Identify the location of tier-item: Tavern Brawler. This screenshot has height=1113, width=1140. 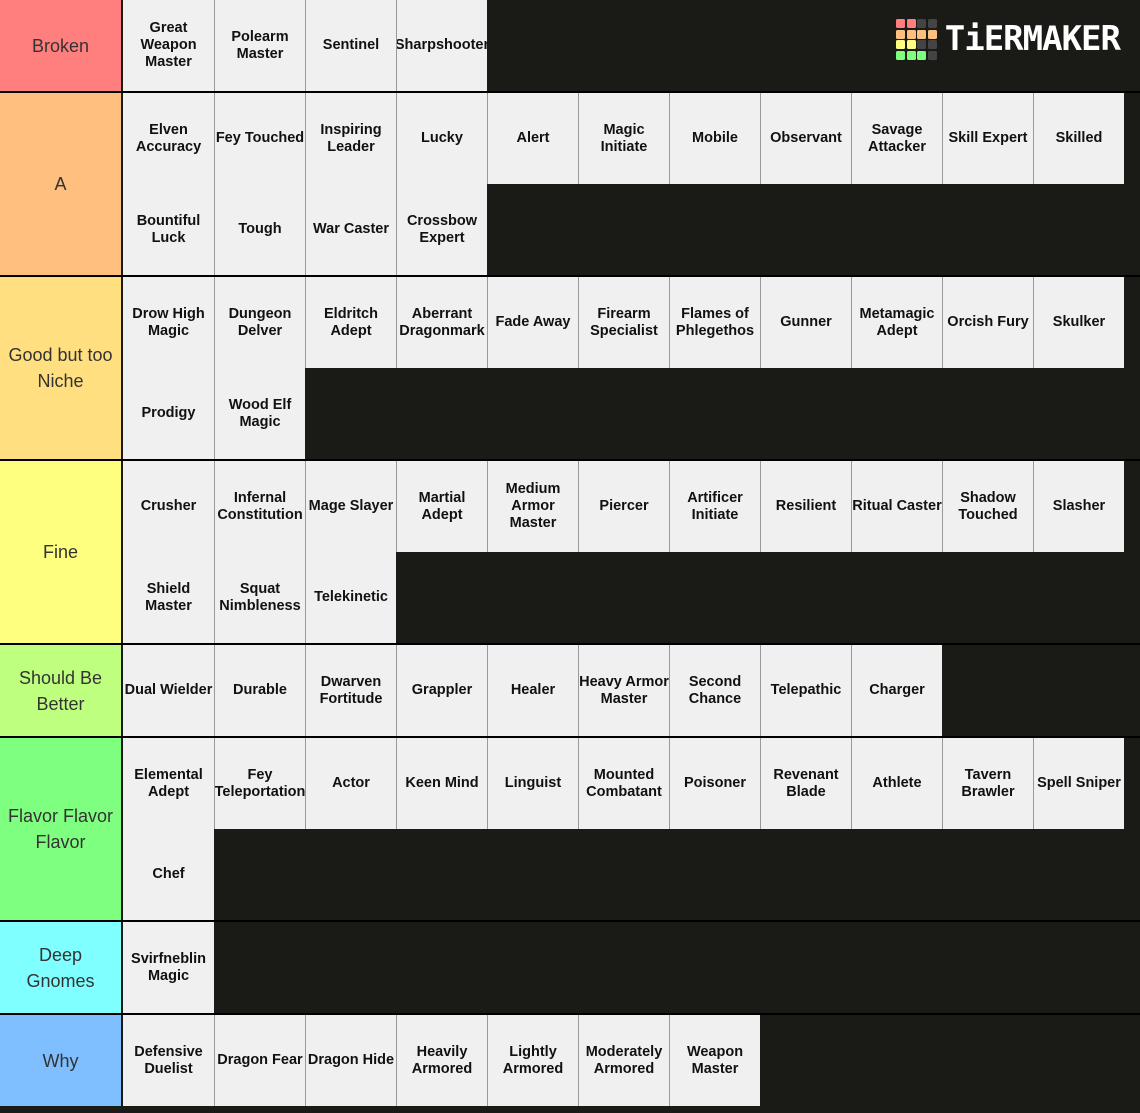
(987, 783).